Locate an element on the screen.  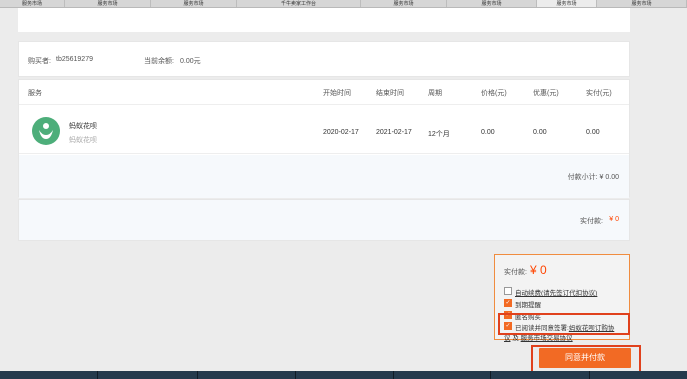
subtotal-row: 付款小计: ¥ 0.00 is located at coordinates (324, 176).